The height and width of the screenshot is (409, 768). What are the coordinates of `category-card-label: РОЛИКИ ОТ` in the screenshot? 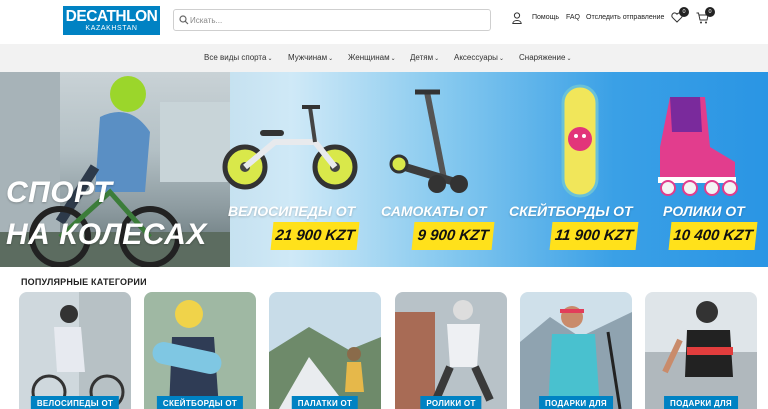 It's located at (451, 402).